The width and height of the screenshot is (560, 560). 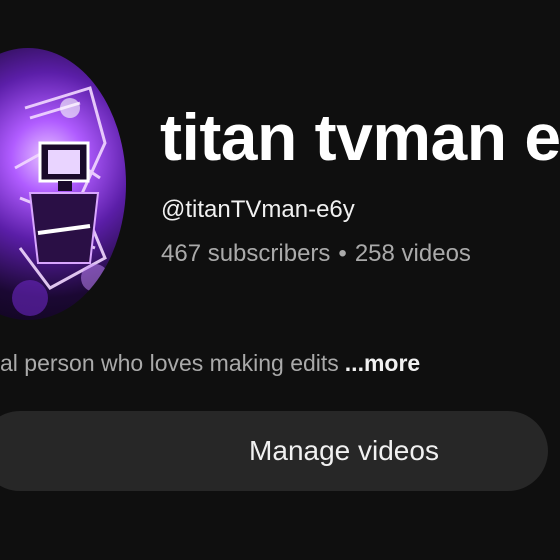 I want to click on avatar-artwork, so click(x=60, y=201).